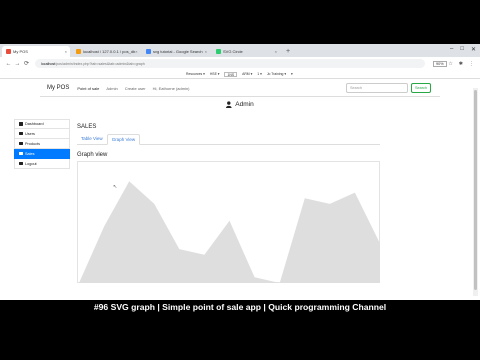  I want to click on products-icon, so click(21, 143).